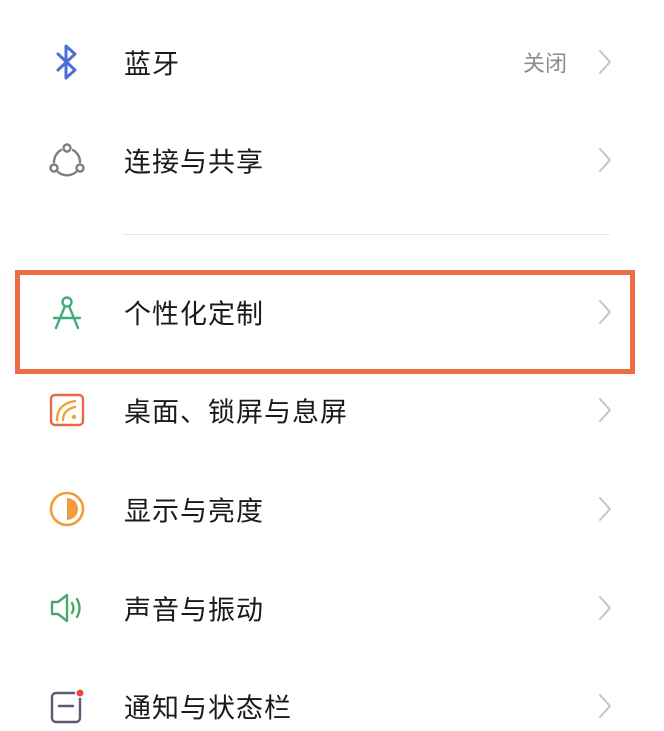 This screenshot has width=664, height=731. What do you see at coordinates (194, 611) in the screenshot?
I see `settings-item-label: 声音与振动` at bounding box center [194, 611].